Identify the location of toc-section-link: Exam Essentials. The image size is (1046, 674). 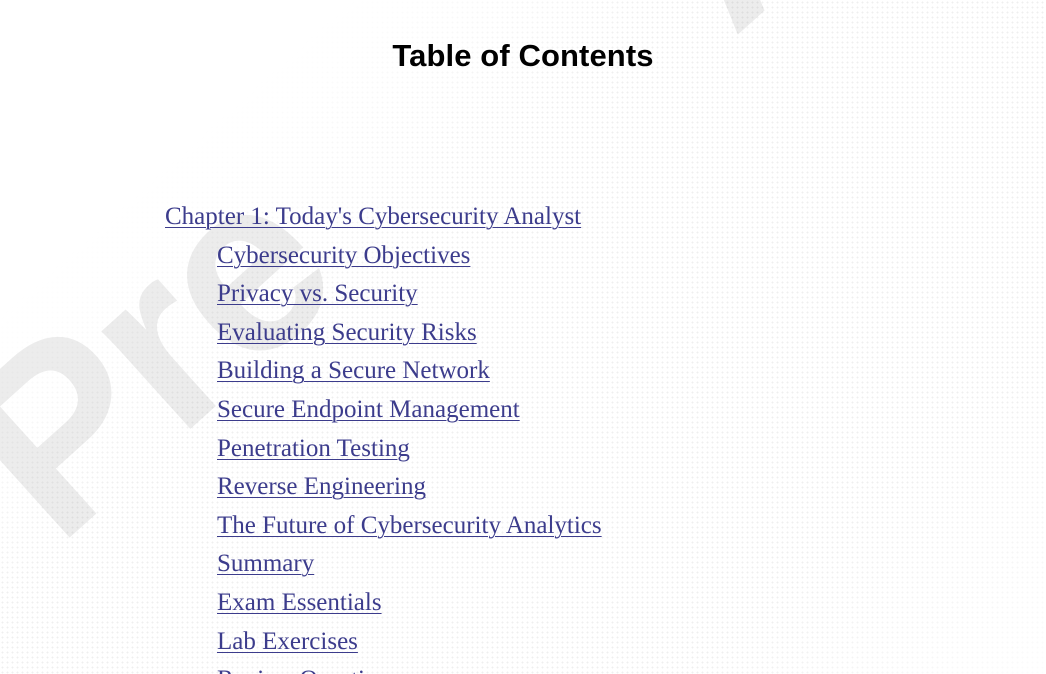
(299, 603).